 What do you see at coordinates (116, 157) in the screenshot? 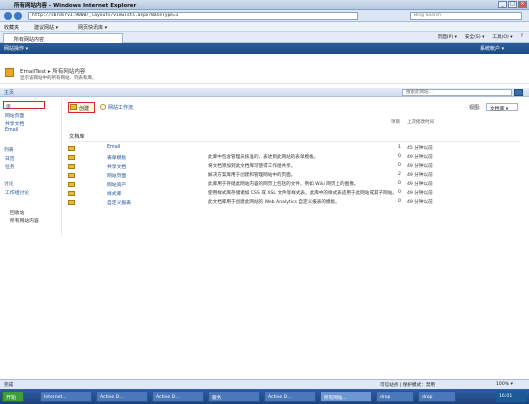
I see `library-name: 表单模板` at bounding box center [116, 157].